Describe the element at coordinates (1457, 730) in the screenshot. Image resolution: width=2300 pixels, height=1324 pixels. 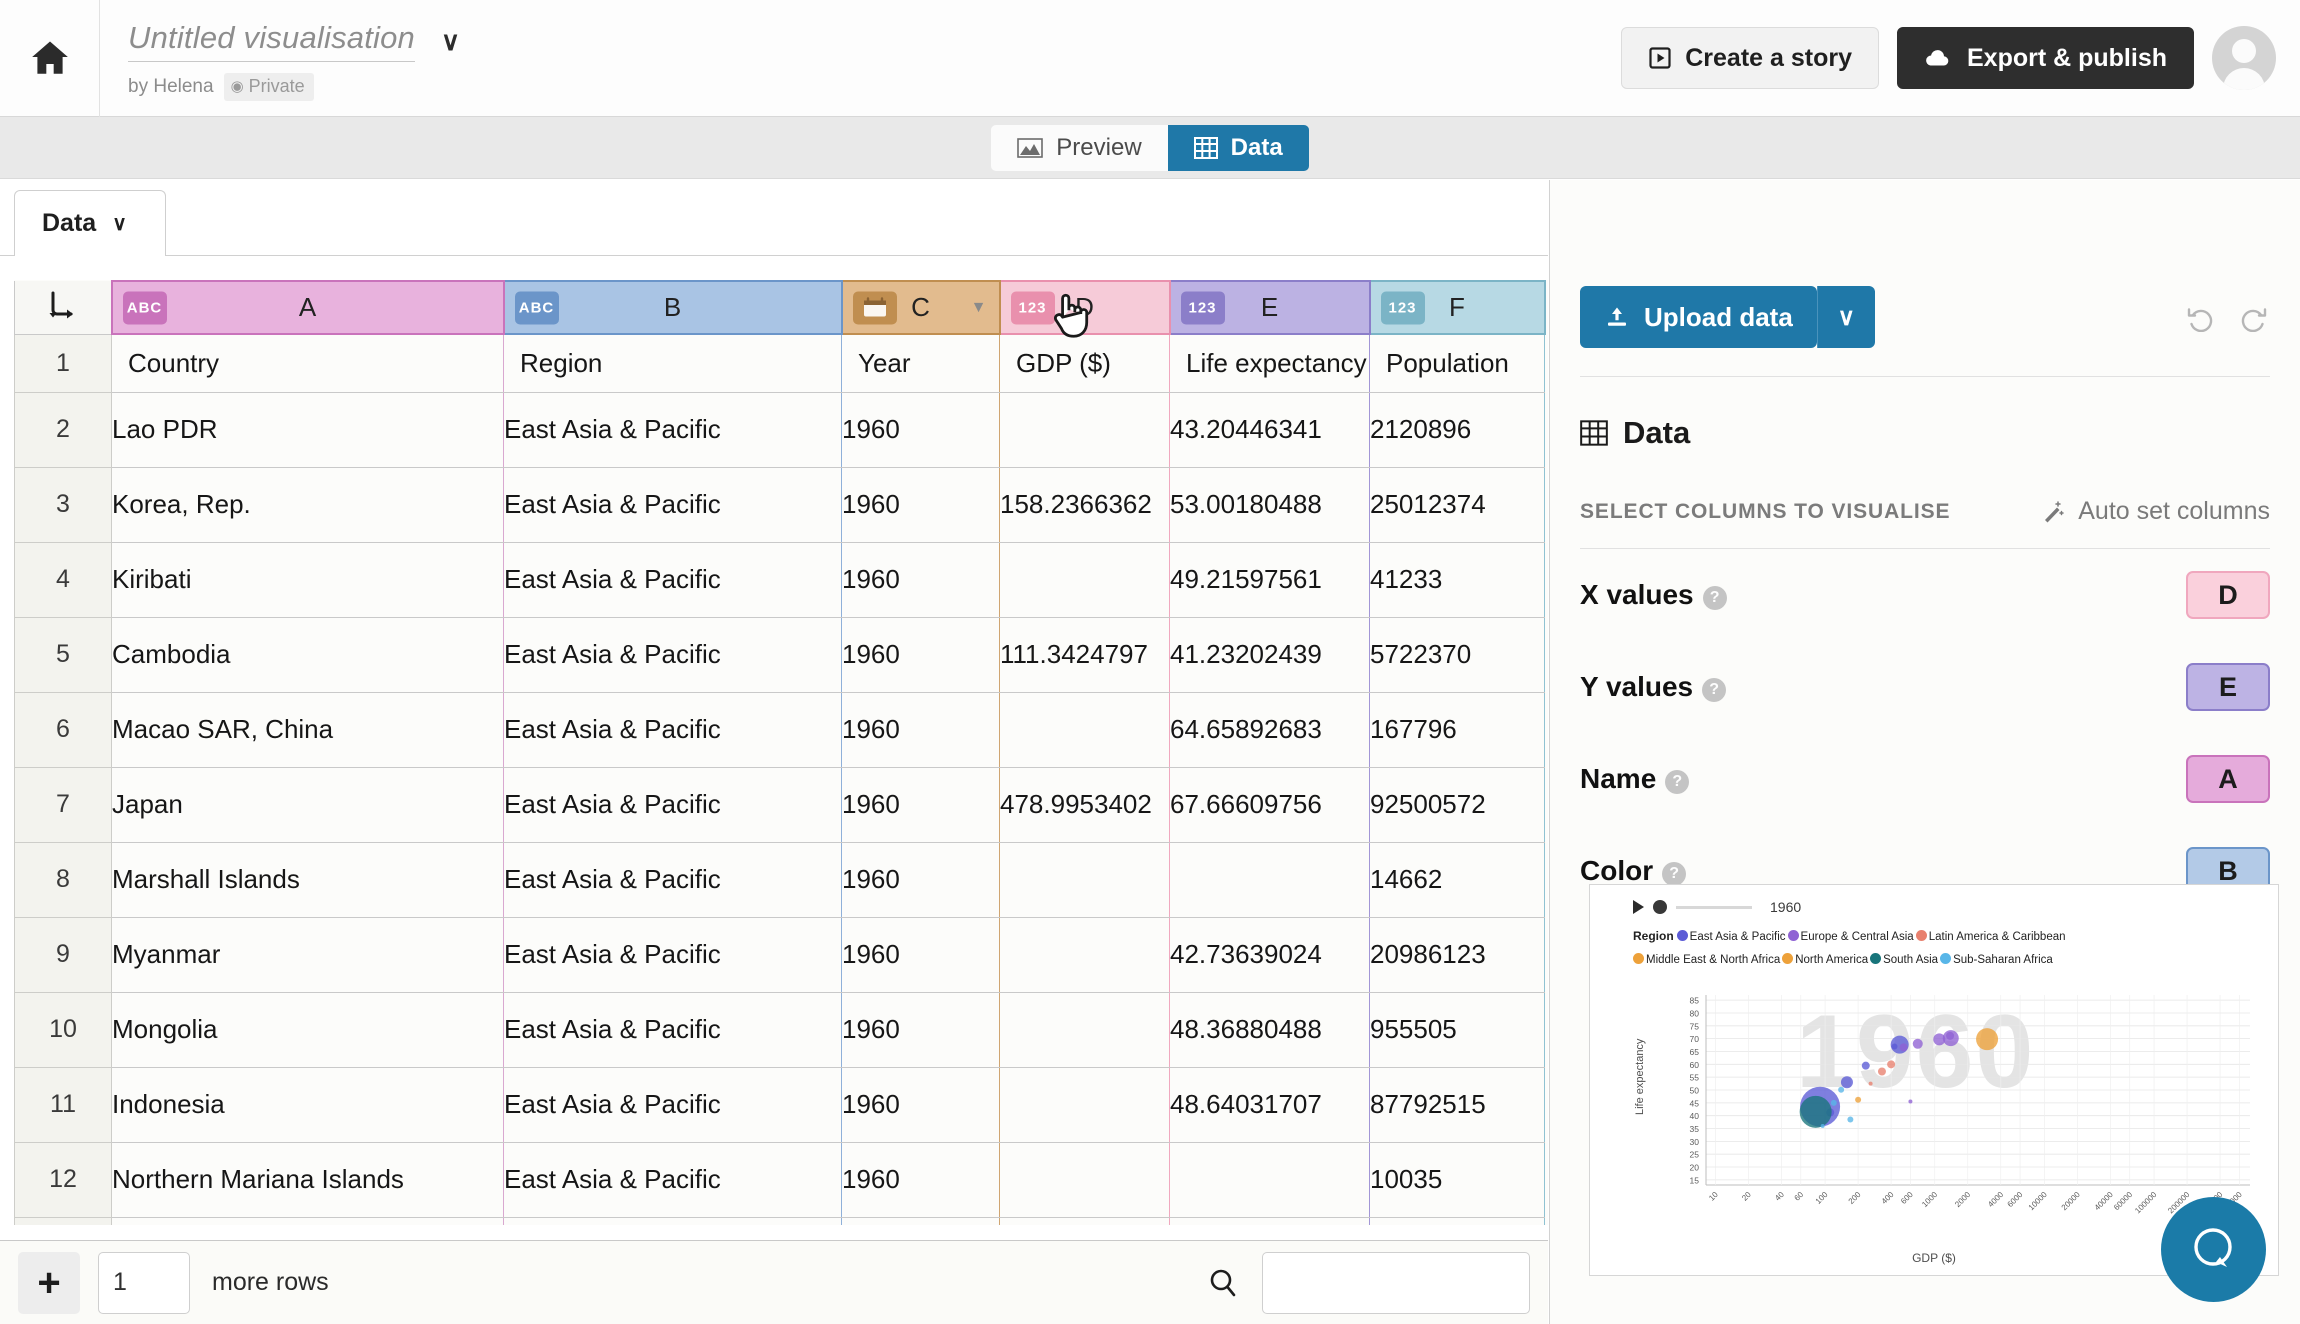
I see `table-cell: 167796` at that location.